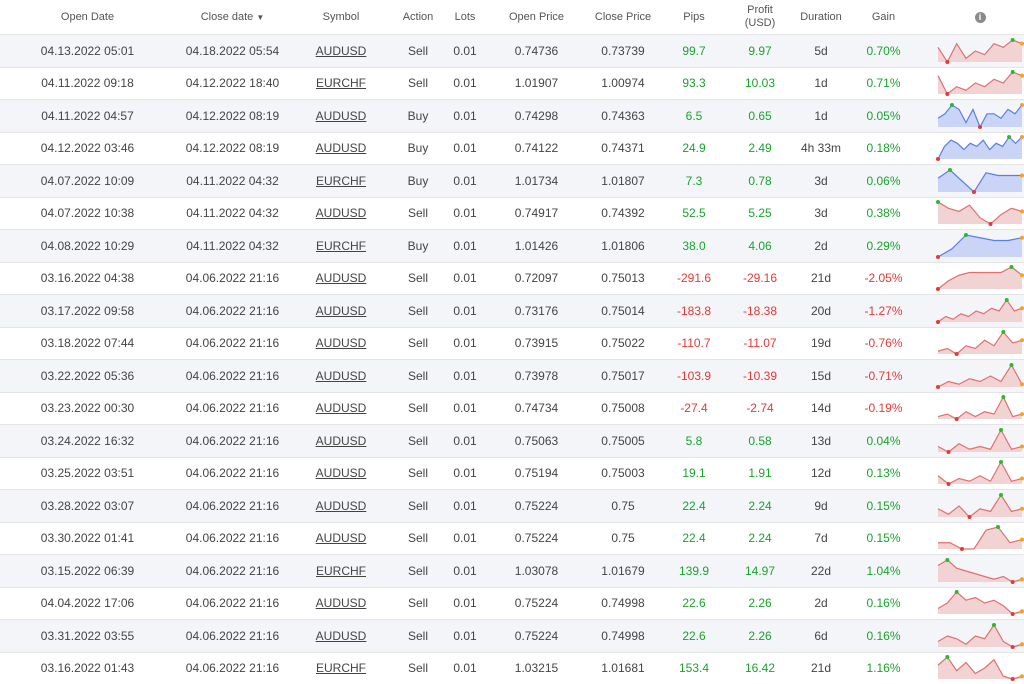 Image resolution: width=1024 pixels, height=684 pixels. I want to click on col-close-date: Close date ▼, so click(232, 17).